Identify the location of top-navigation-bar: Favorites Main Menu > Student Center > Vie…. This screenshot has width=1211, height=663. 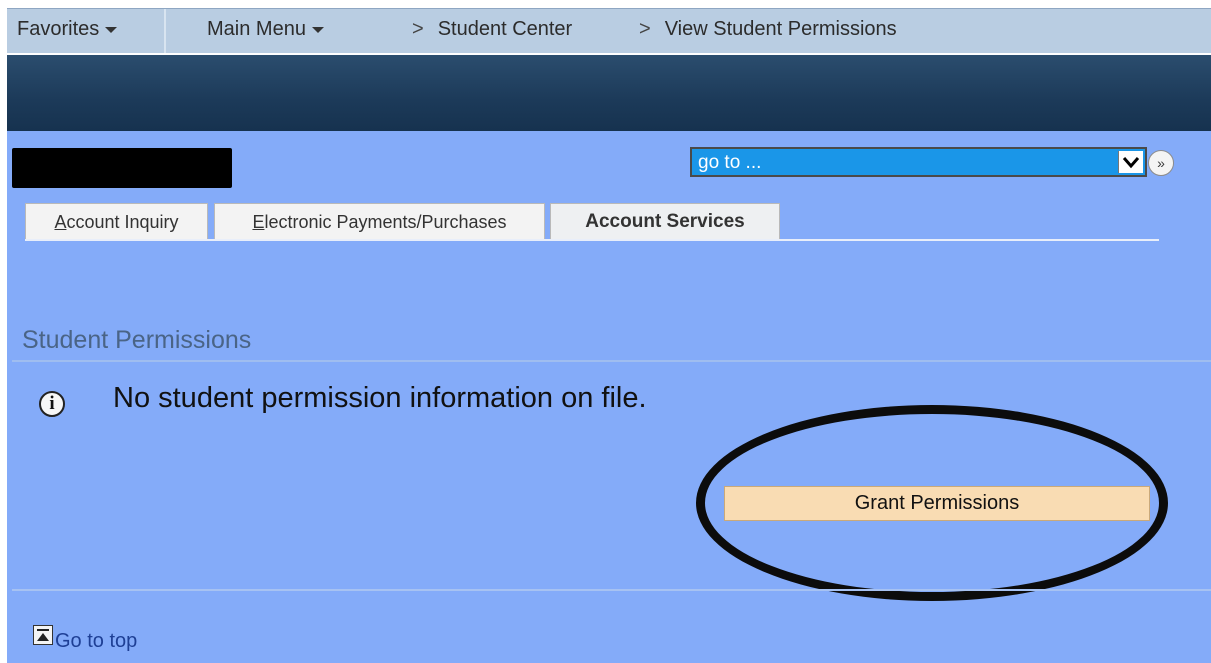
(609, 30).